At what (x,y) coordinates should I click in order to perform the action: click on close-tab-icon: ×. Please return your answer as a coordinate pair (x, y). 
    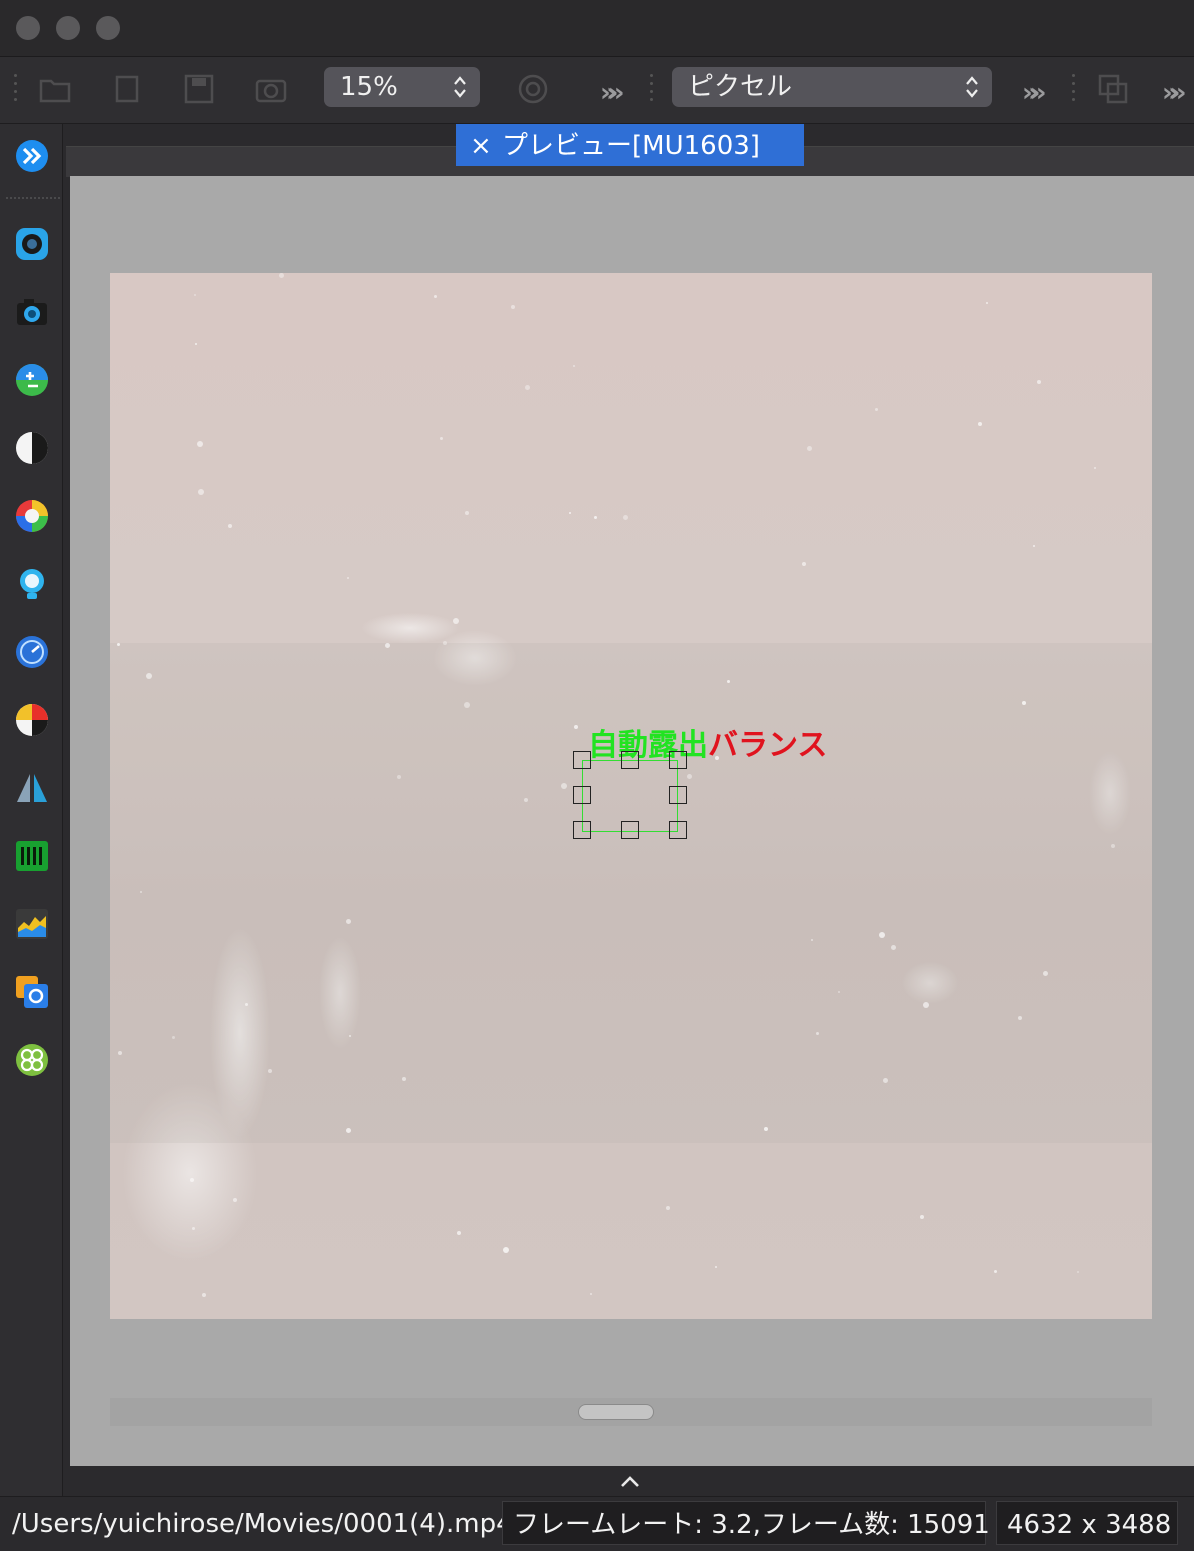
    Looking at the image, I should click on (481, 146).